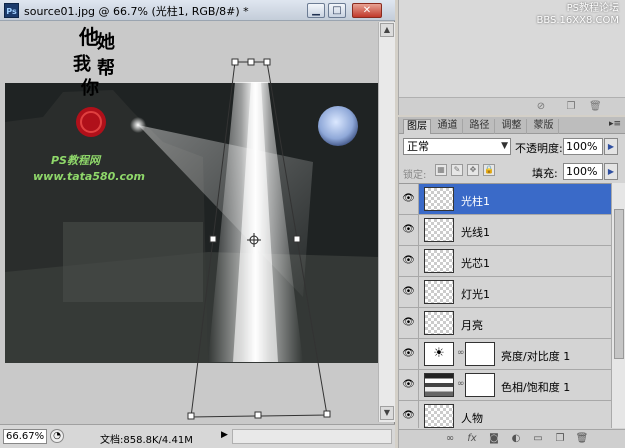 The height and width of the screenshot is (448, 625). What do you see at coordinates (505, 385) in the screenshot?
I see `layer-row: 👁 ∞ 色相/饱和度 1` at bounding box center [505, 385].